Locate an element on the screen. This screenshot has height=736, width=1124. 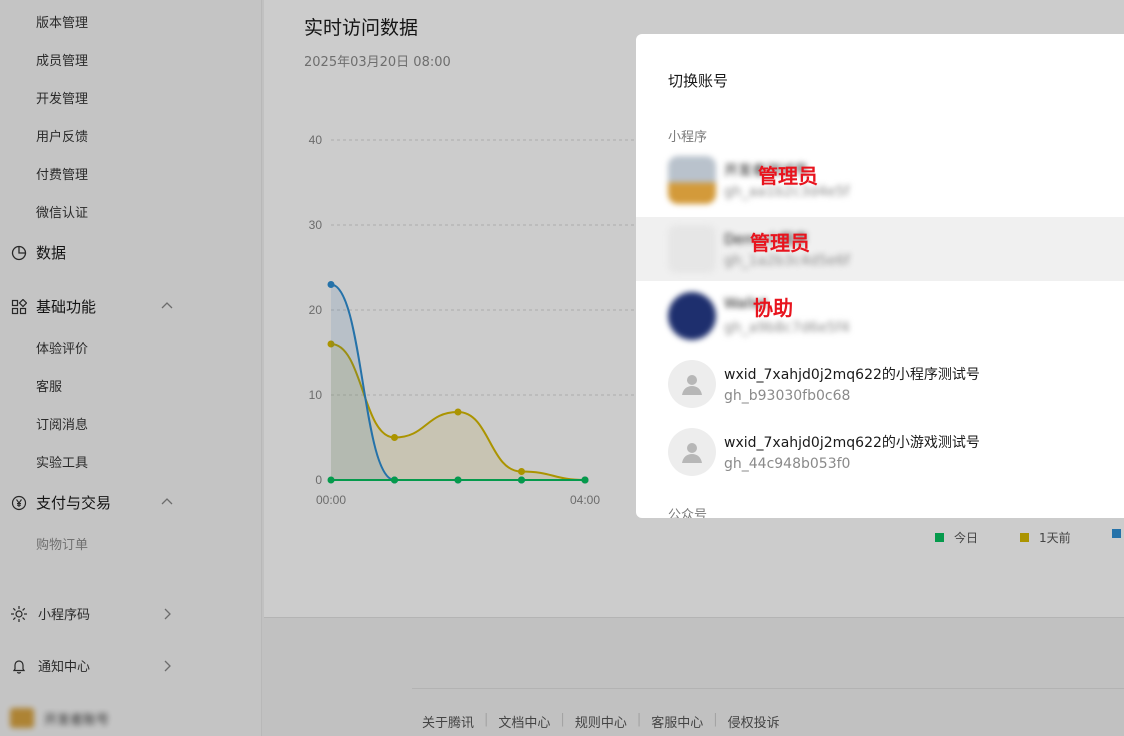
section-label-miniprogram: 小程序 is located at coordinates (688, 137).